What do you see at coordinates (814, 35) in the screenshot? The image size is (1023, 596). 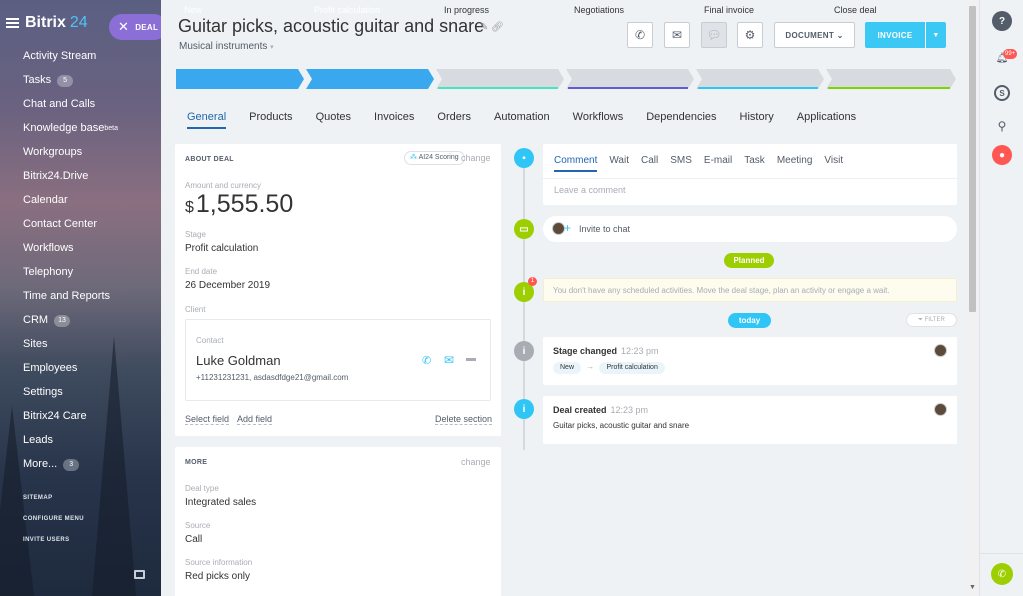 I see `document-button: DOCUMENT ⌄` at bounding box center [814, 35].